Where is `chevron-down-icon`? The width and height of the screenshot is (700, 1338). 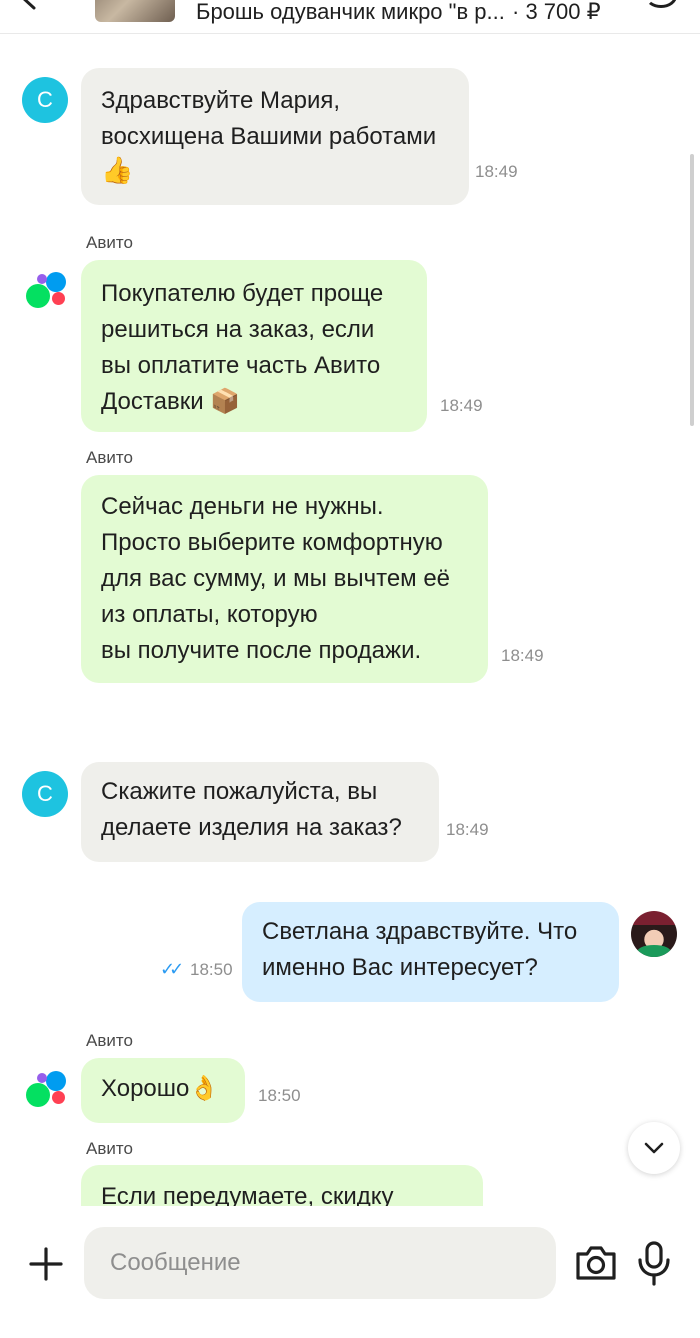
chevron-down-icon is located at coordinates (654, 1148).